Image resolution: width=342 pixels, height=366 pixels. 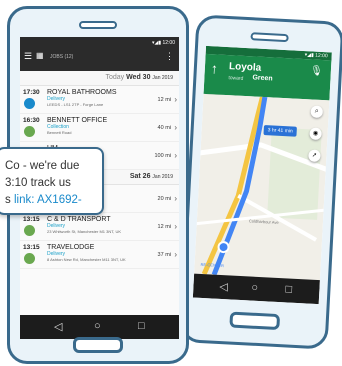 What do you see at coordinates (62, 57) in the screenshot?
I see `app-title: JOBS (12)` at bounding box center [62, 57].